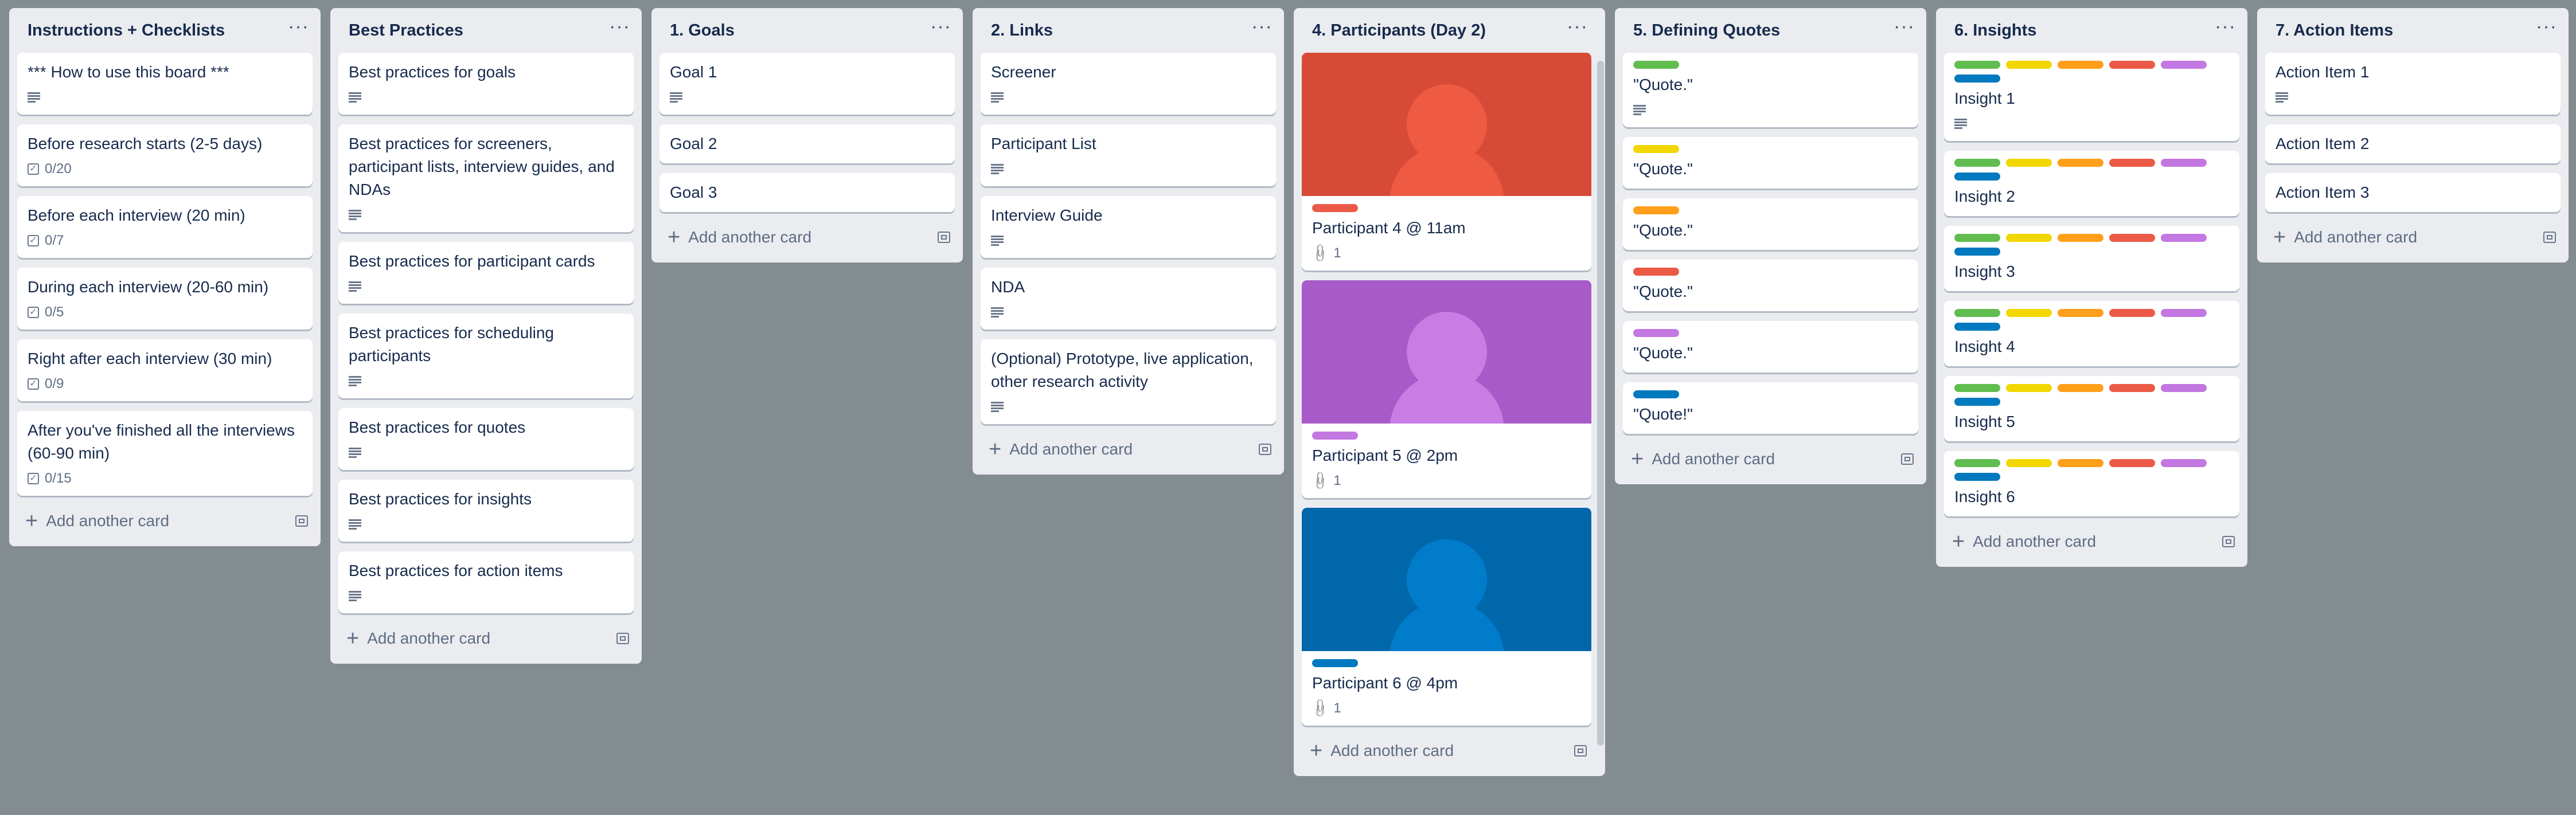 The image size is (2576, 815). Describe the element at coordinates (486, 439) in the screenshot. I see `card: Best practices for quotes` at that location.